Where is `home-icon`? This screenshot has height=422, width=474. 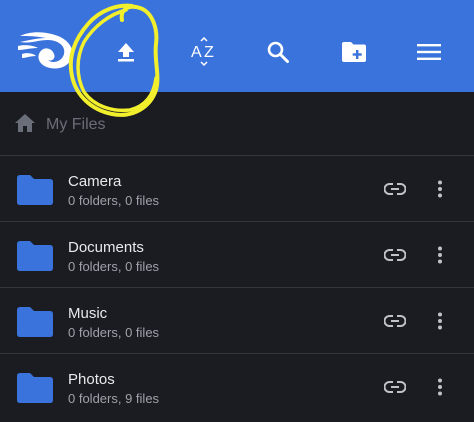
home-icon is located at coordinates (25, 125).